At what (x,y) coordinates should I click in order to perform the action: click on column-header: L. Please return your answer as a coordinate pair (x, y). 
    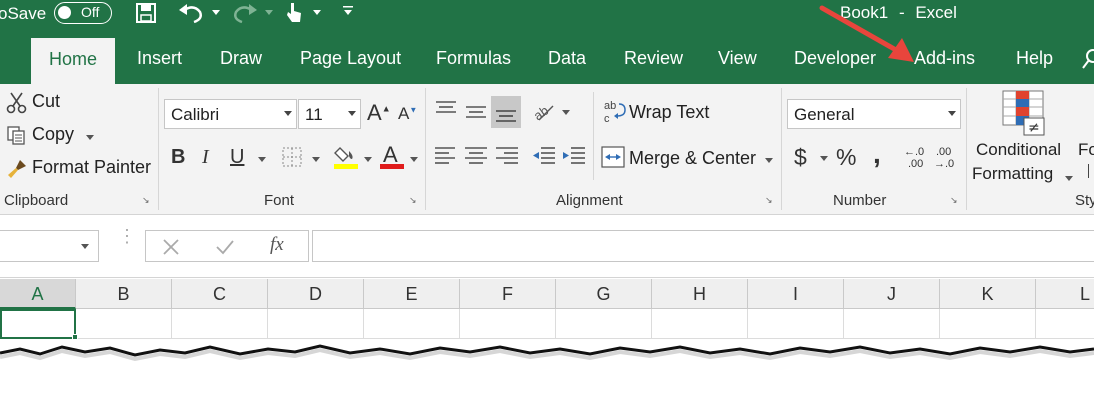
    Looking at the image, I should click on (1065, 294).